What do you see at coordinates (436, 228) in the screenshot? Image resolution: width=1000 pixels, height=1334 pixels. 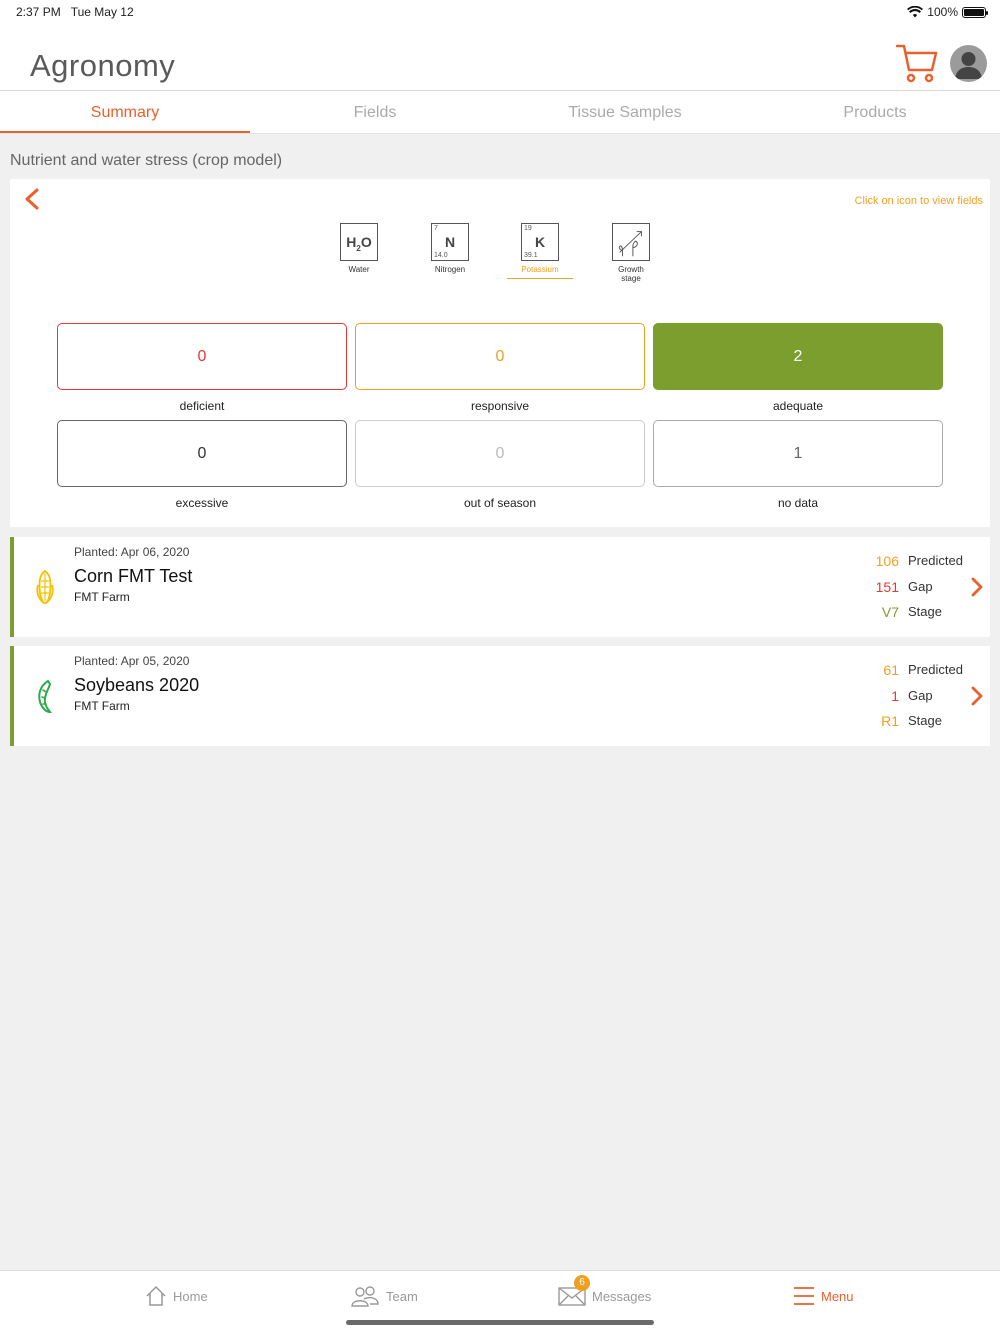 I see `atomic-number: 7` at bounding box center [436, 228].